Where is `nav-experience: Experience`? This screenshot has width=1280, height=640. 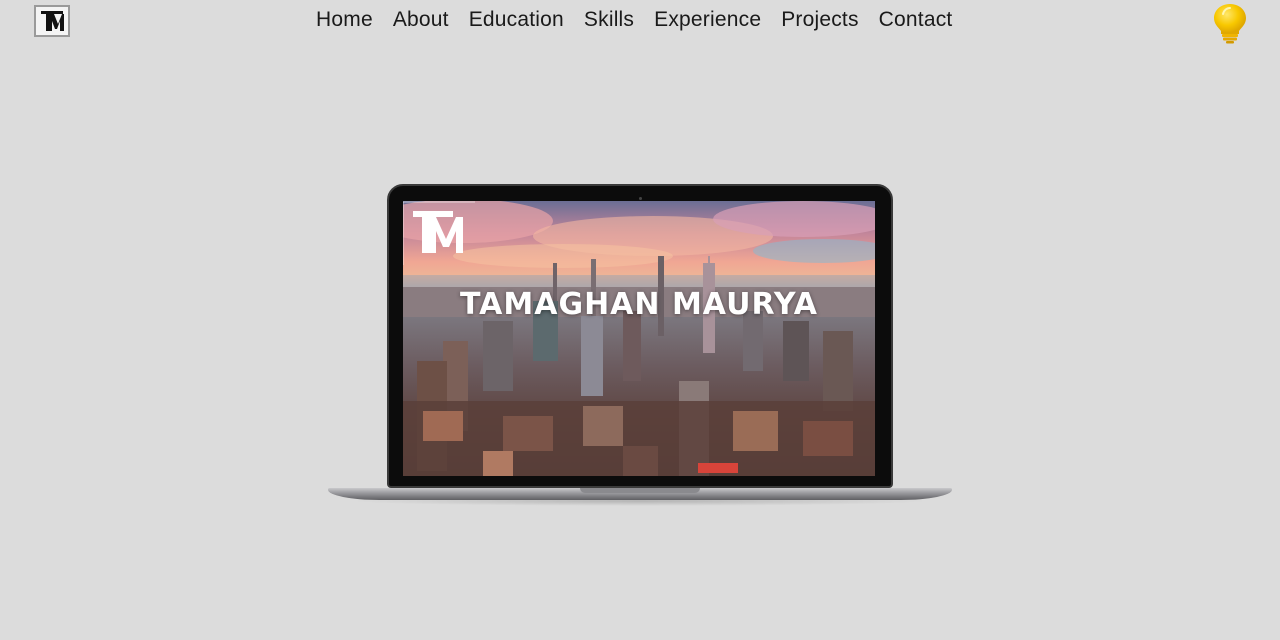 nav-experience: Experience is located at coordinates (707, 20).